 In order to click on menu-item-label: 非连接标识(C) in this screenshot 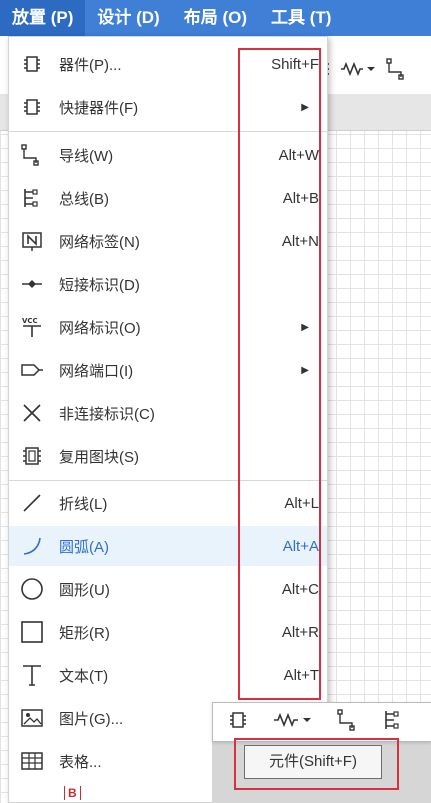, I will do `click(107, 414)`.